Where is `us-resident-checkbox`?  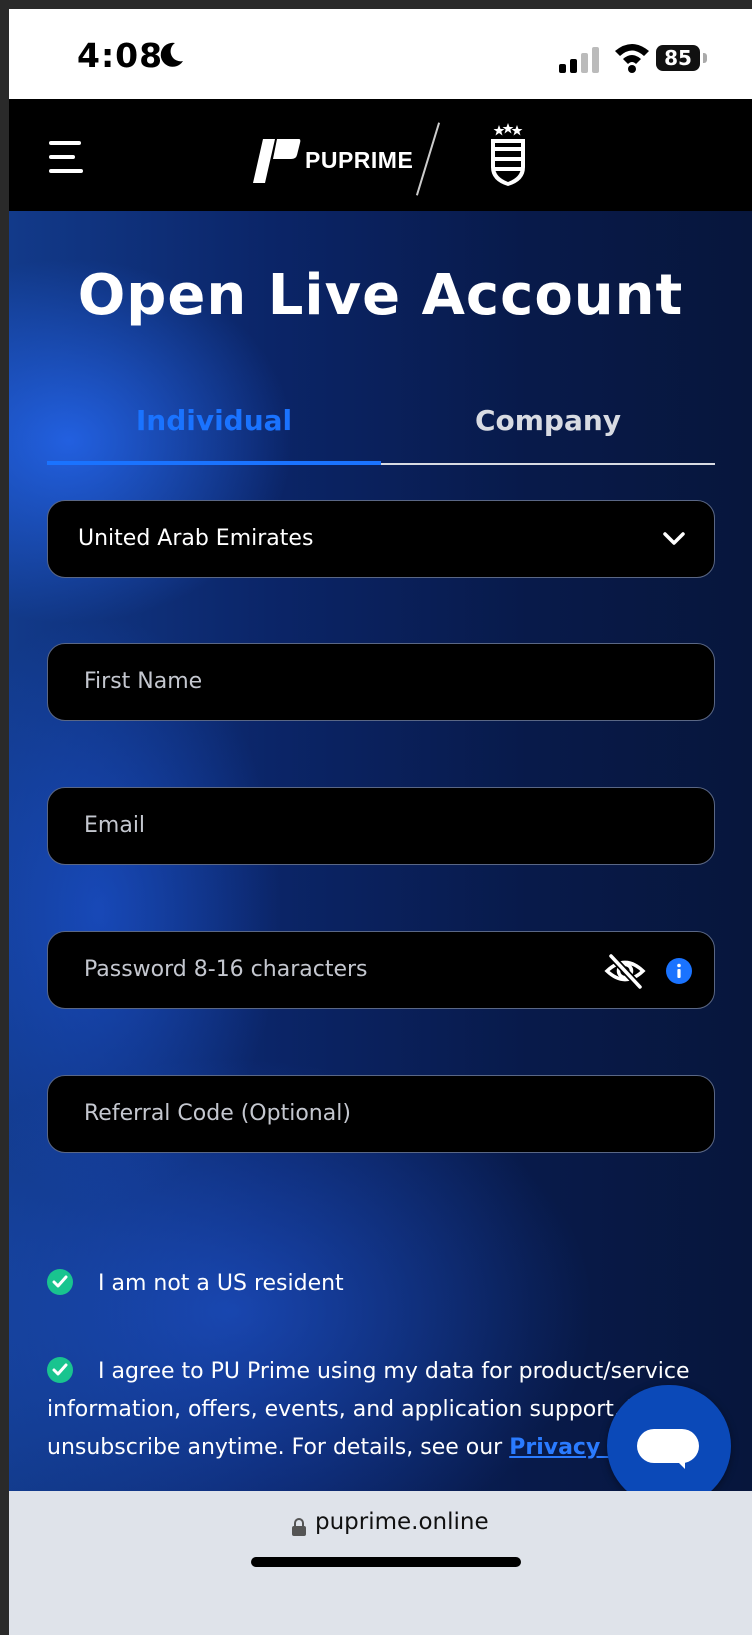
us-resident-checkbox is located at coordinates (60, 1282).